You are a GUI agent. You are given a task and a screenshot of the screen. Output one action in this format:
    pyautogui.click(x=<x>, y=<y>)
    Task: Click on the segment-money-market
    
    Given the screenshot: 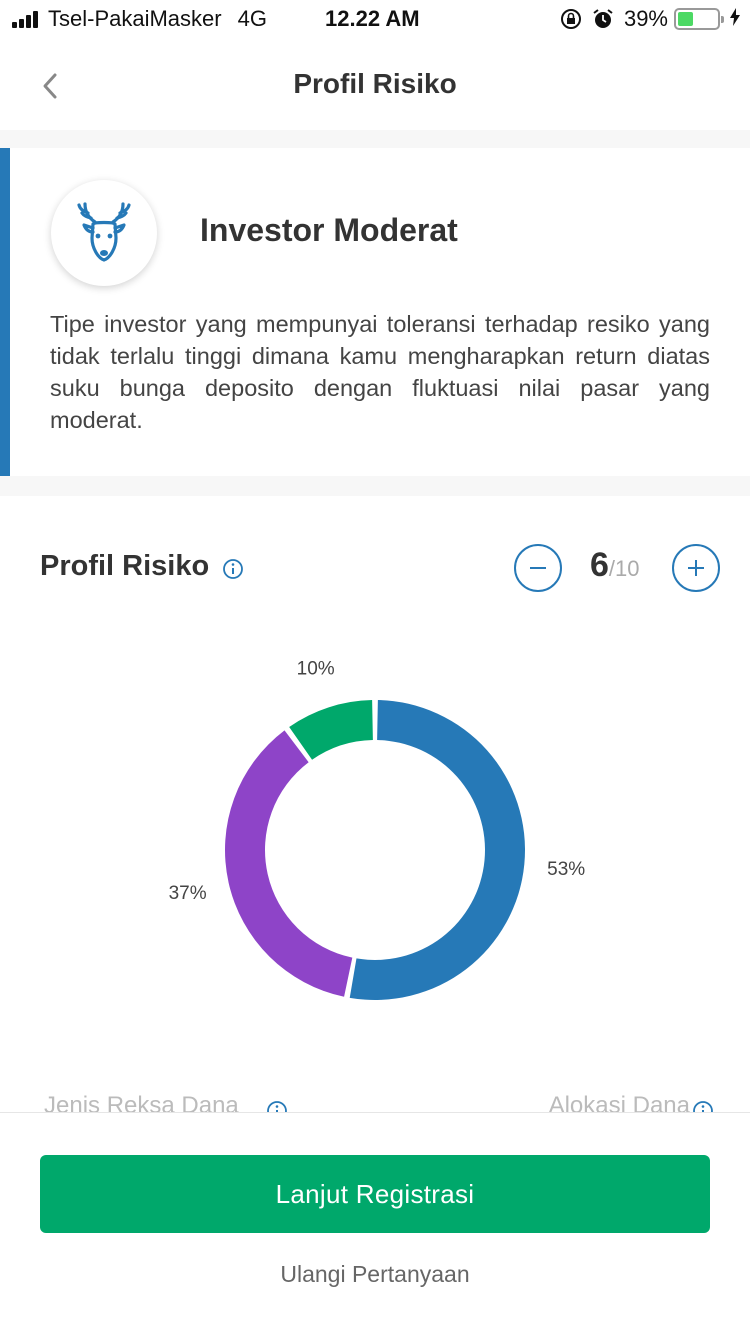 What is the action you would take?
    pyautogui.click(x=331, y=730)
    